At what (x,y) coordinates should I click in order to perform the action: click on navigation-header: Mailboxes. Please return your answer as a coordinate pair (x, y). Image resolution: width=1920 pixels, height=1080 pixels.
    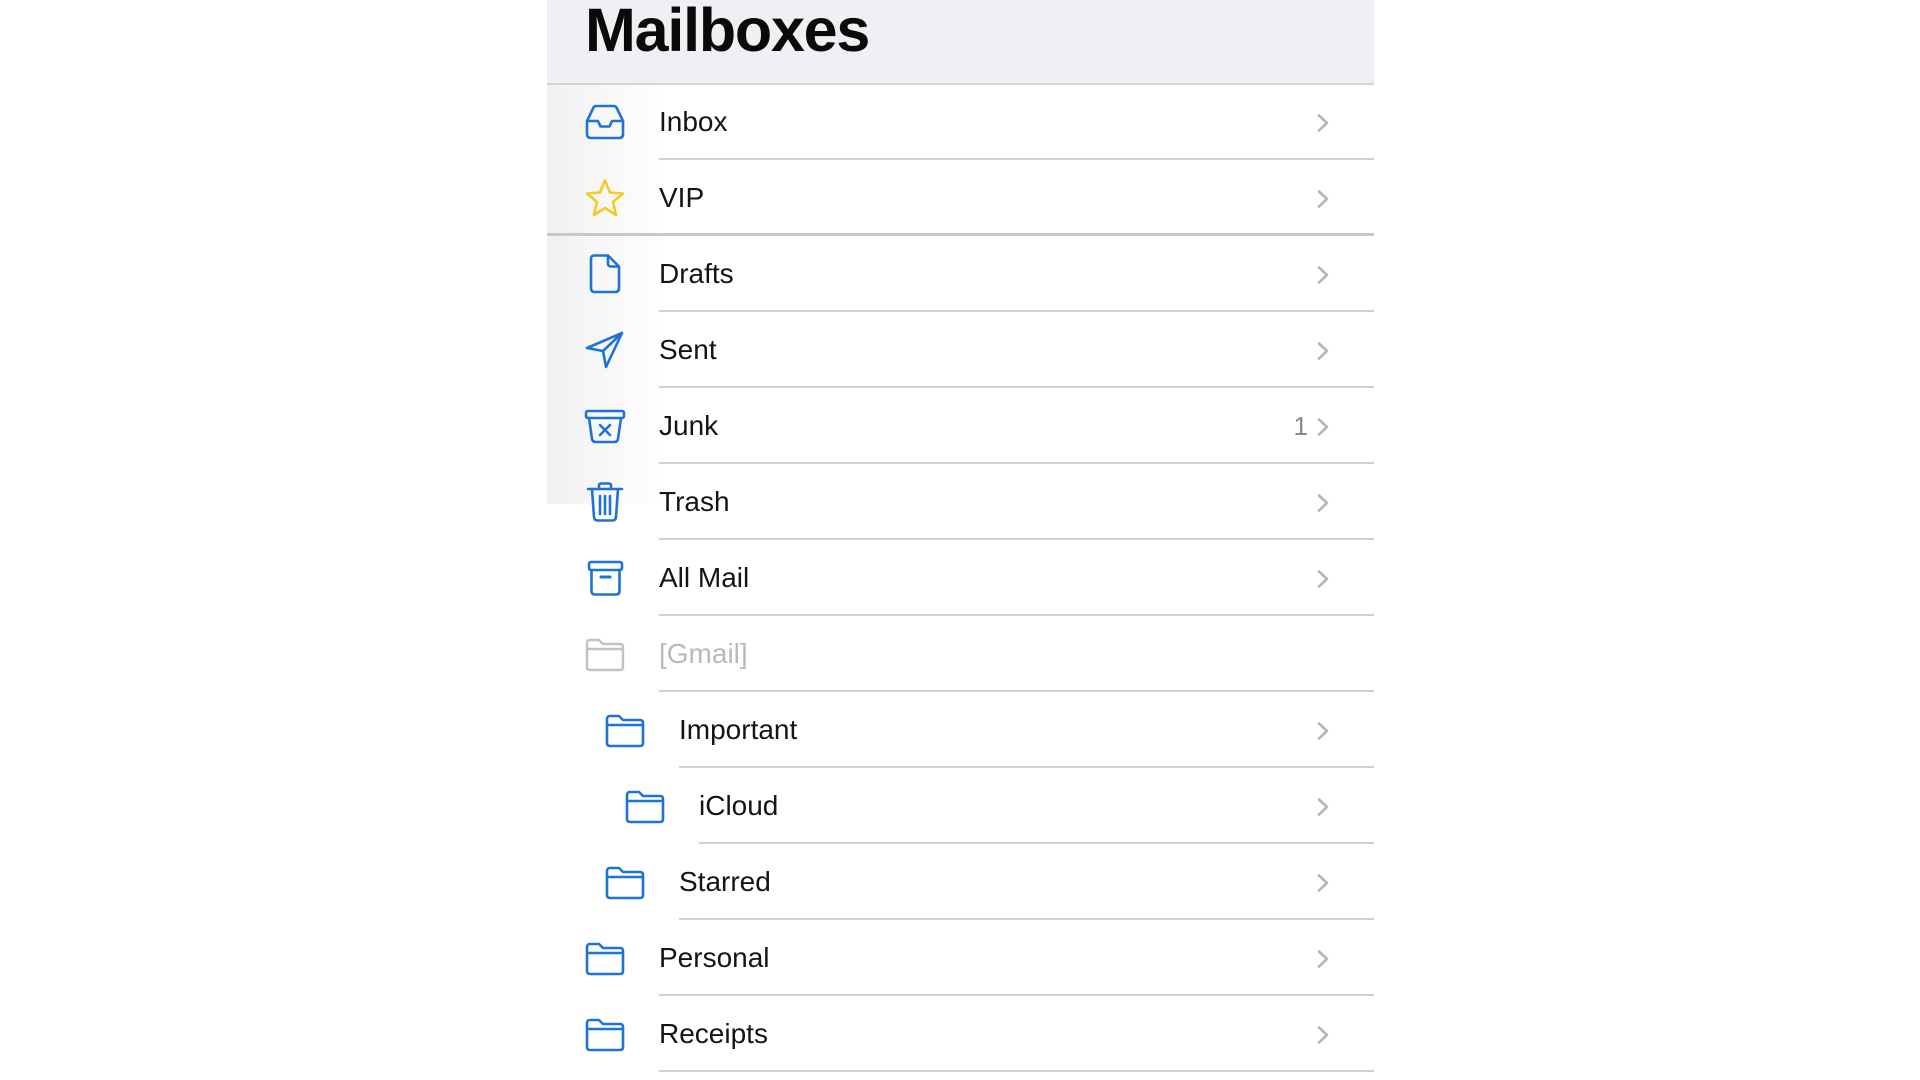
    Looking at the image, I should click on (960, 42).